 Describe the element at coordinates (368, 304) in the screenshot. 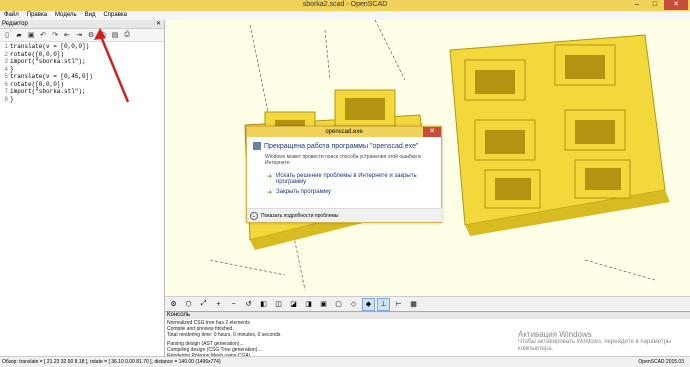

I see `orthogonal-button: ◆` at that location.